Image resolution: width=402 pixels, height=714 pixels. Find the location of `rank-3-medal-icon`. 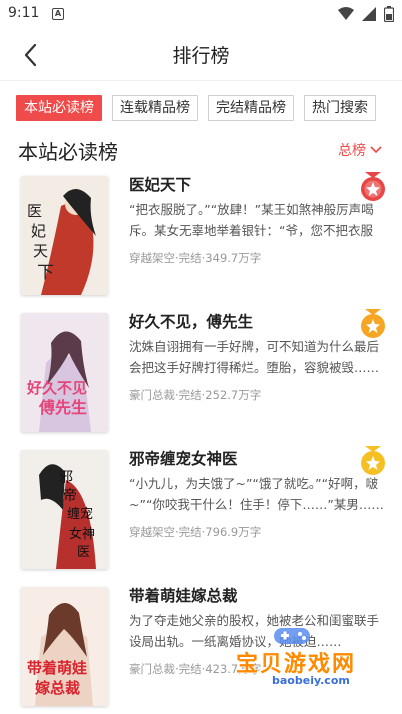

rank-3-medal-icon is located at coordinates (373, 460).